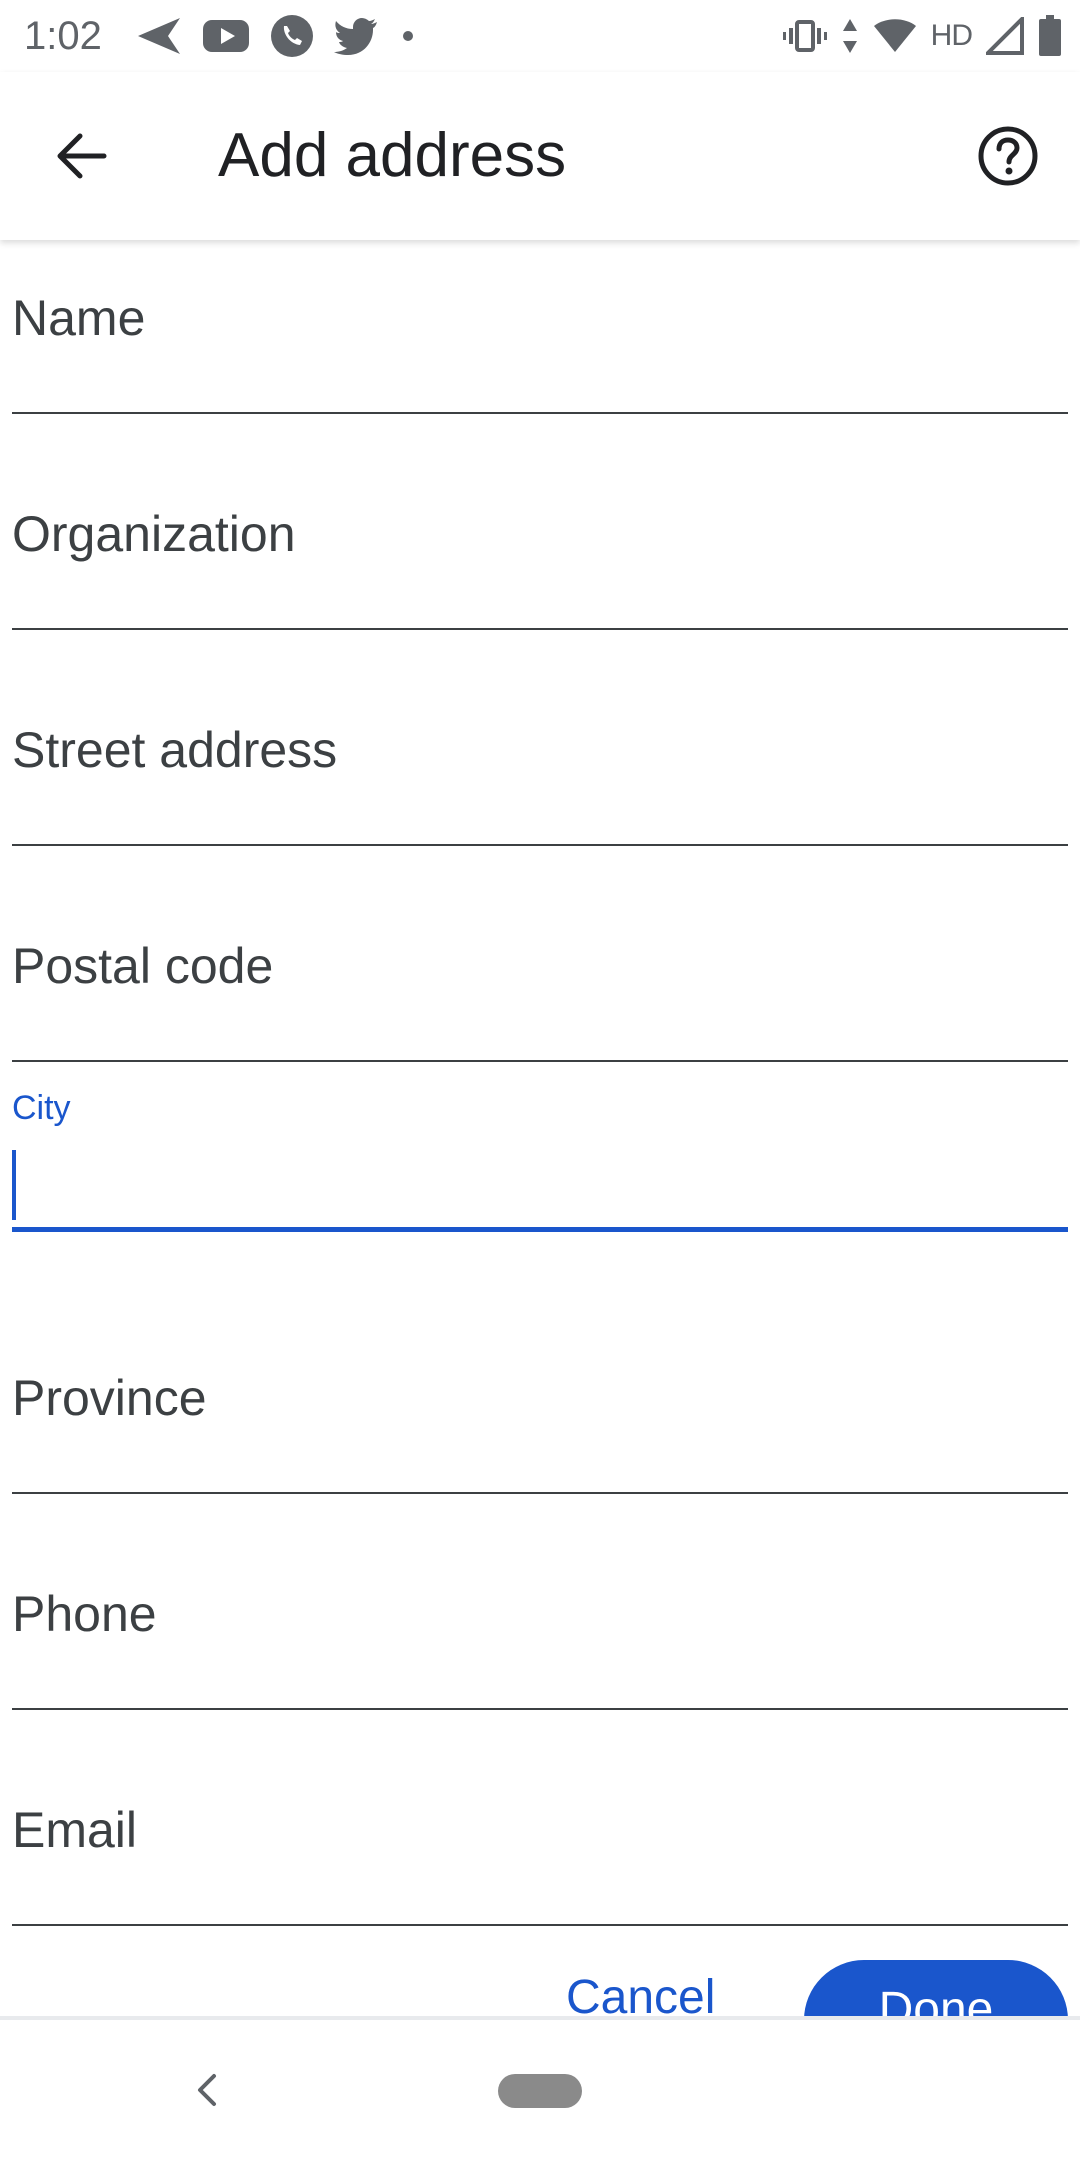 The width and height of the screenshot is (1080, 2160). Describe the element at coordinates (894, 35) in the screenshot. I see `wifi-icon` at that location.